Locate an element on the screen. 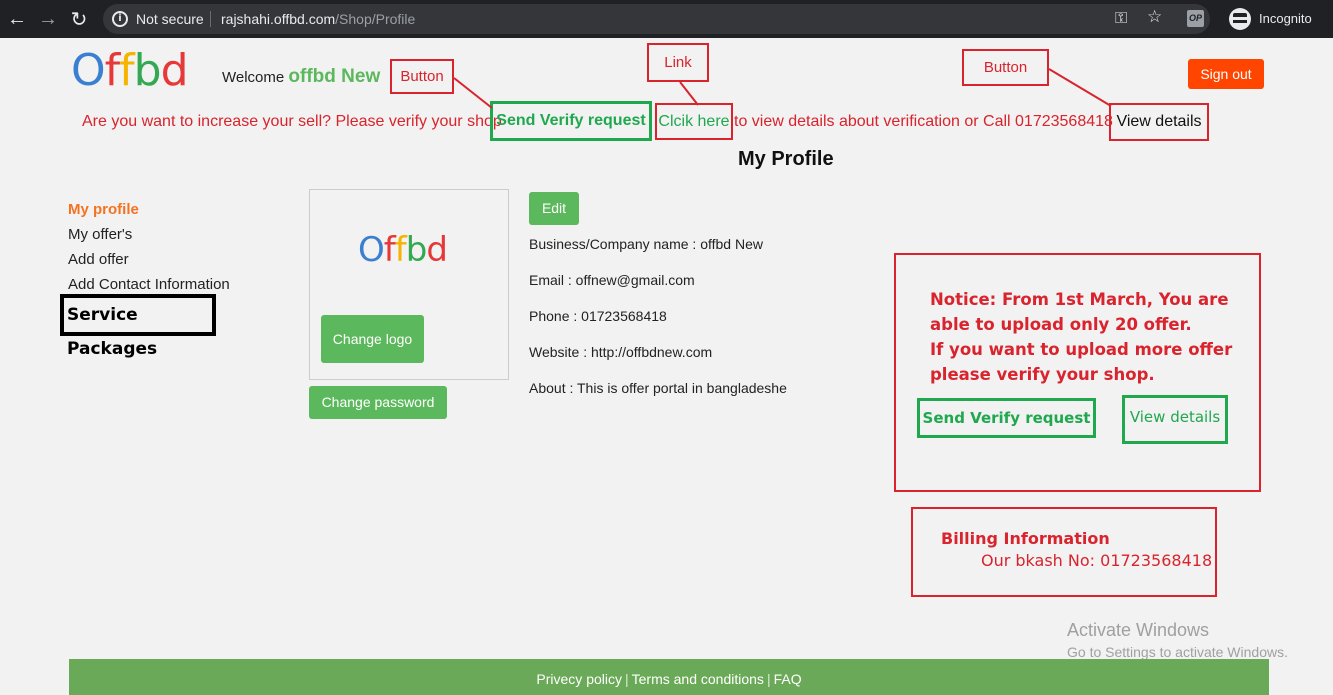 The height and width of the screenshot is (695, 1333). send-verify-request-button: Send Verify request is located at coordinates (571, 121).